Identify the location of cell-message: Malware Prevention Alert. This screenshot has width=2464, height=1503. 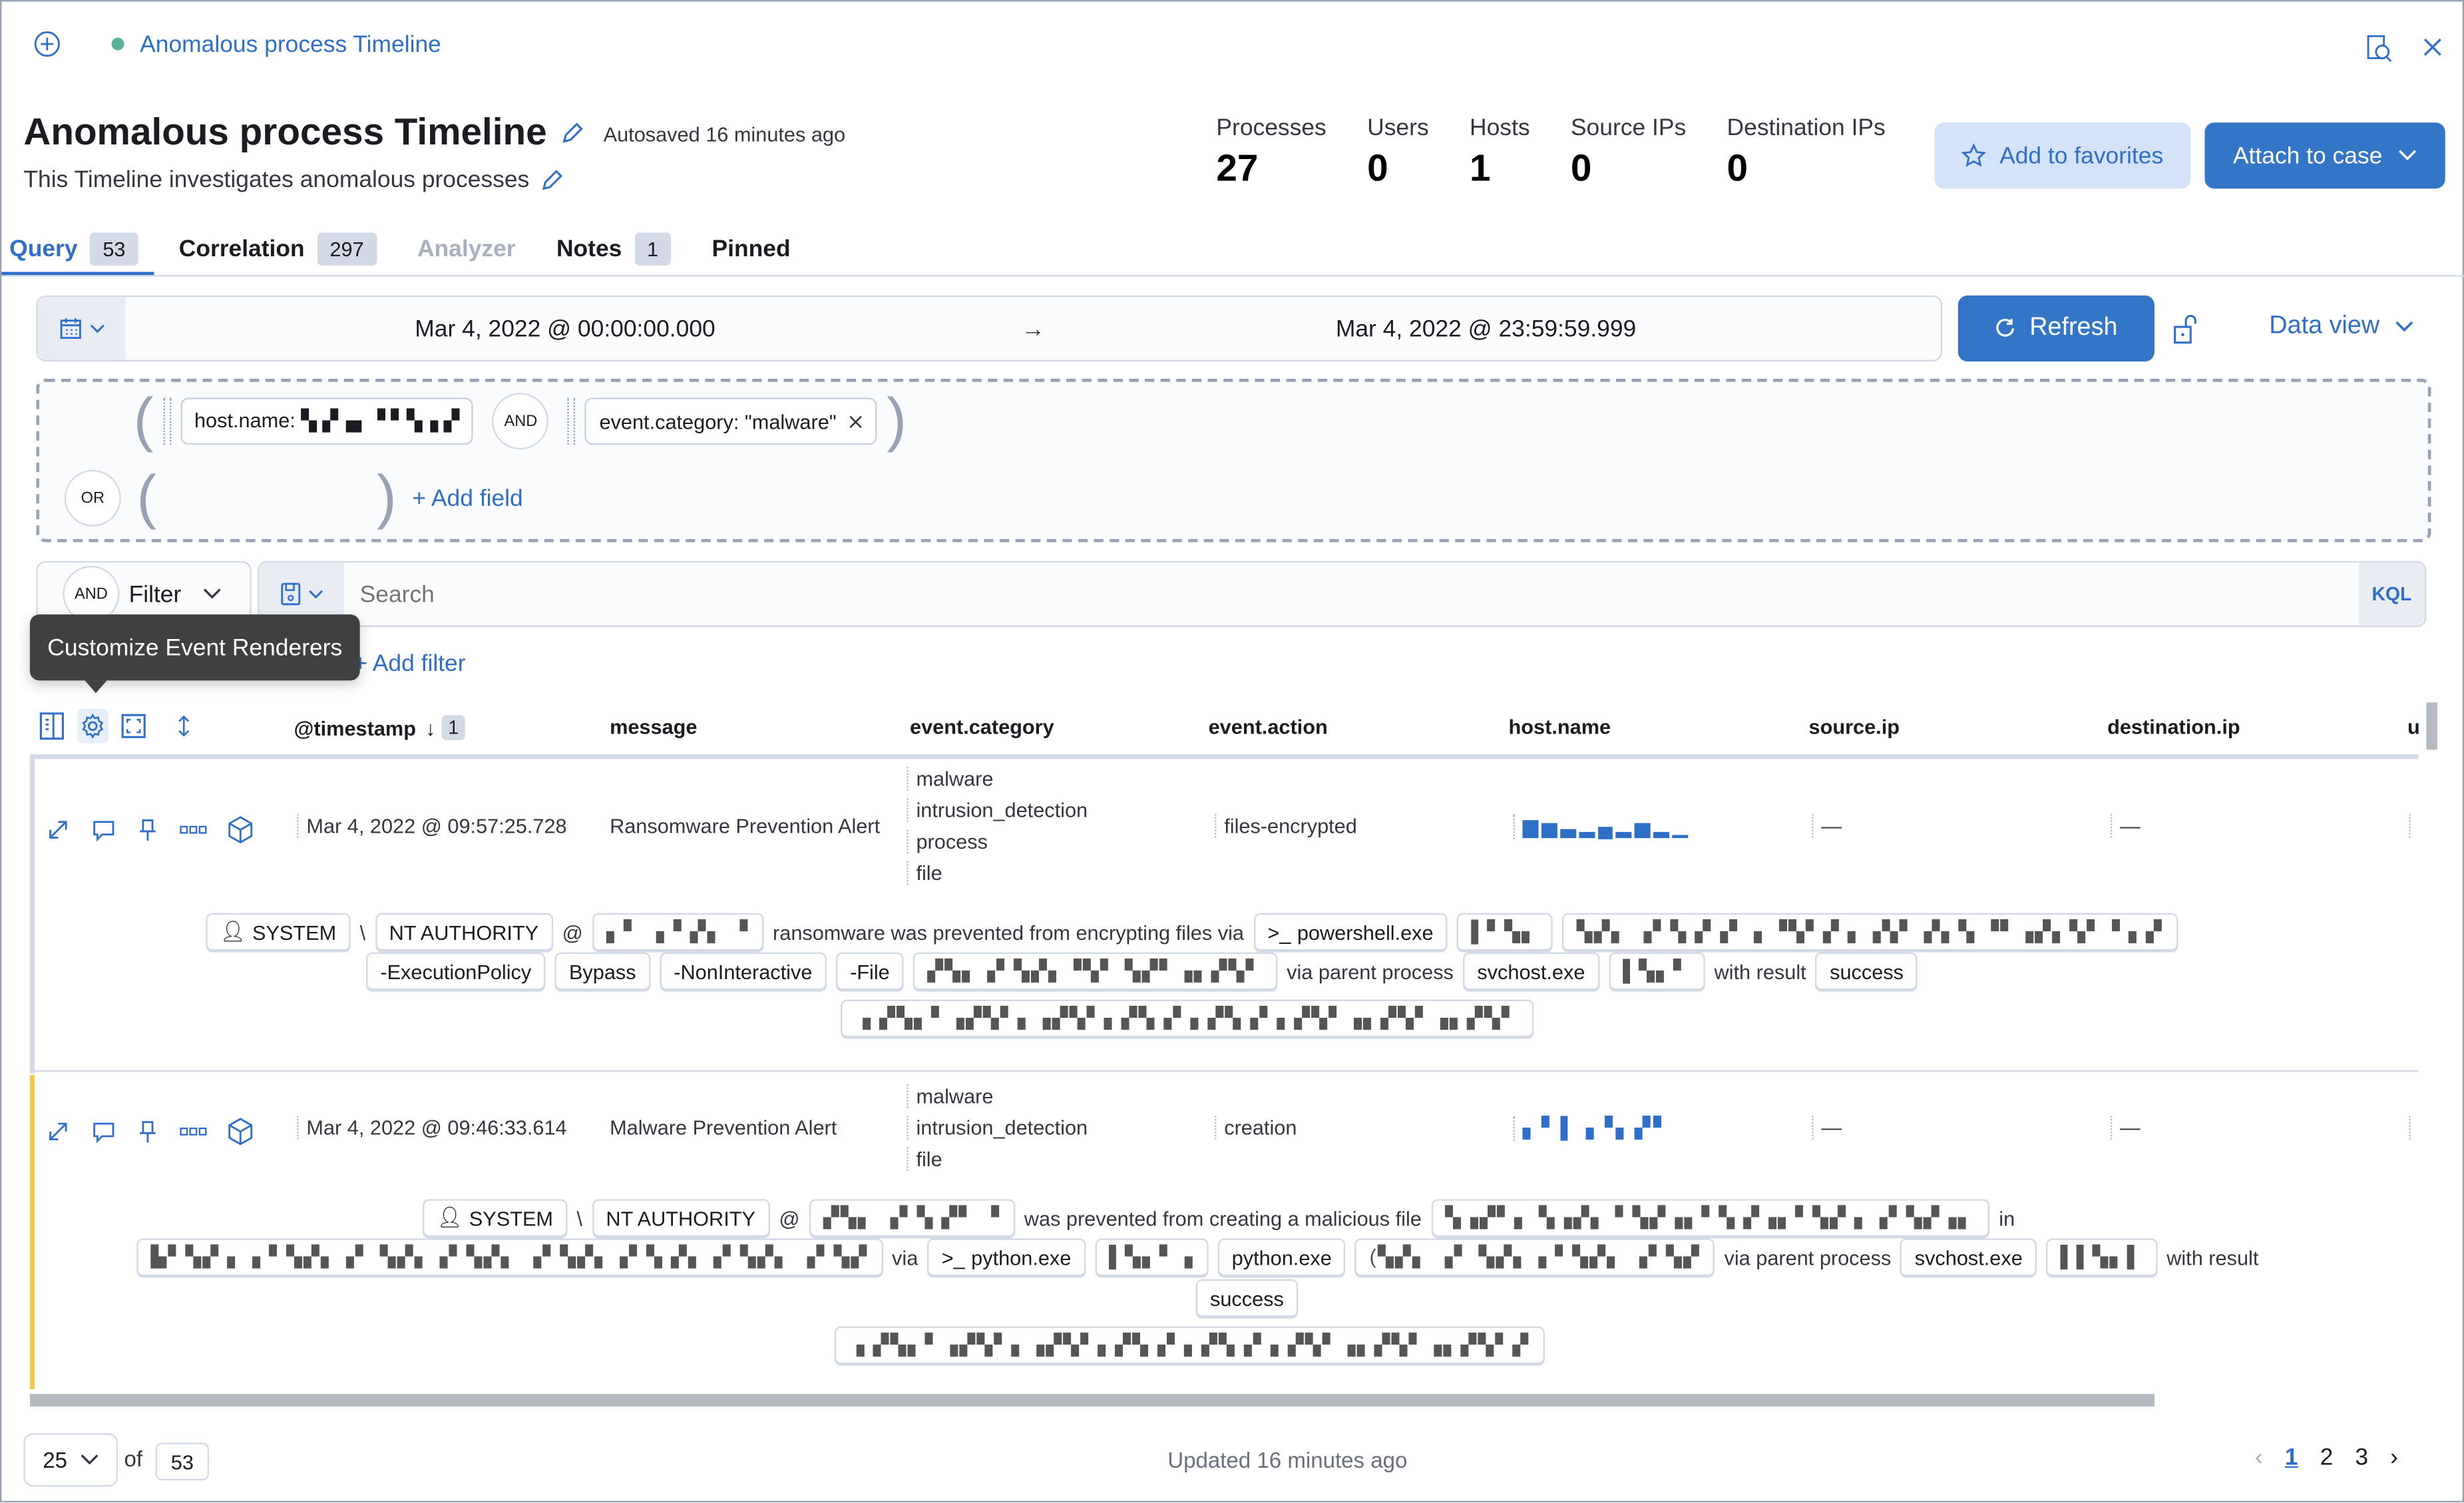
(719, 1127).